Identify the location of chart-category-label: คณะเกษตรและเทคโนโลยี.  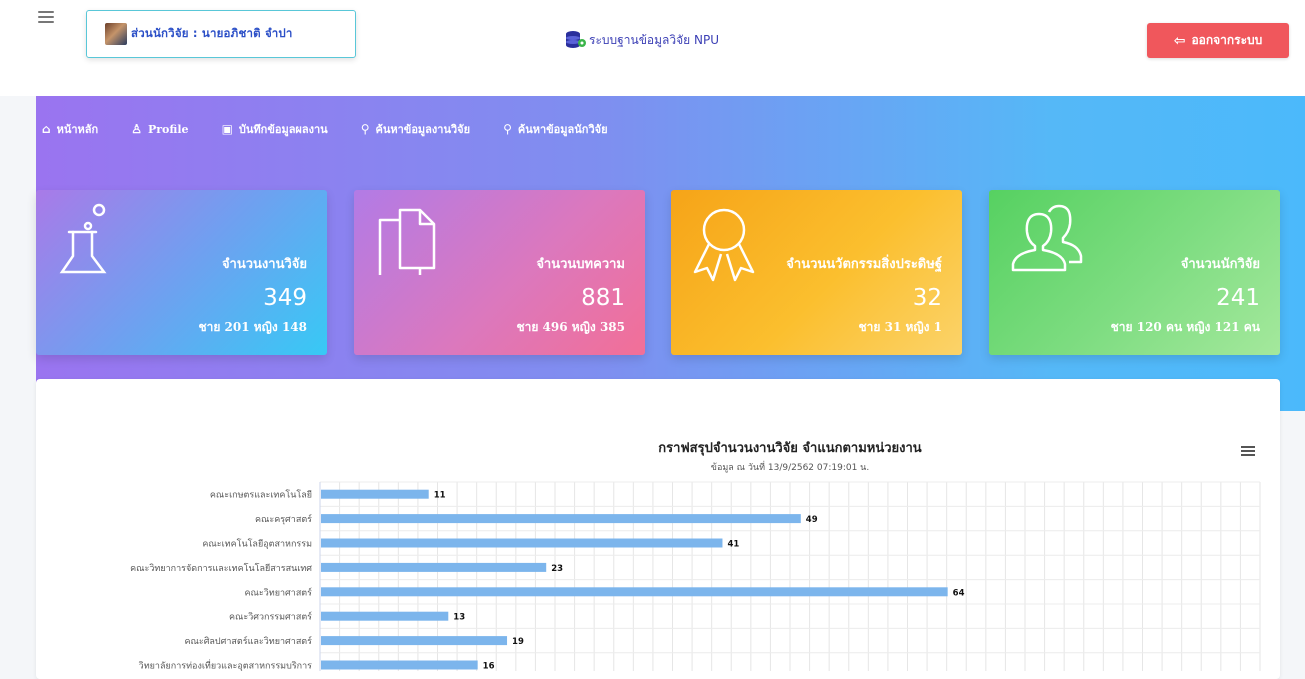
(261, 495).